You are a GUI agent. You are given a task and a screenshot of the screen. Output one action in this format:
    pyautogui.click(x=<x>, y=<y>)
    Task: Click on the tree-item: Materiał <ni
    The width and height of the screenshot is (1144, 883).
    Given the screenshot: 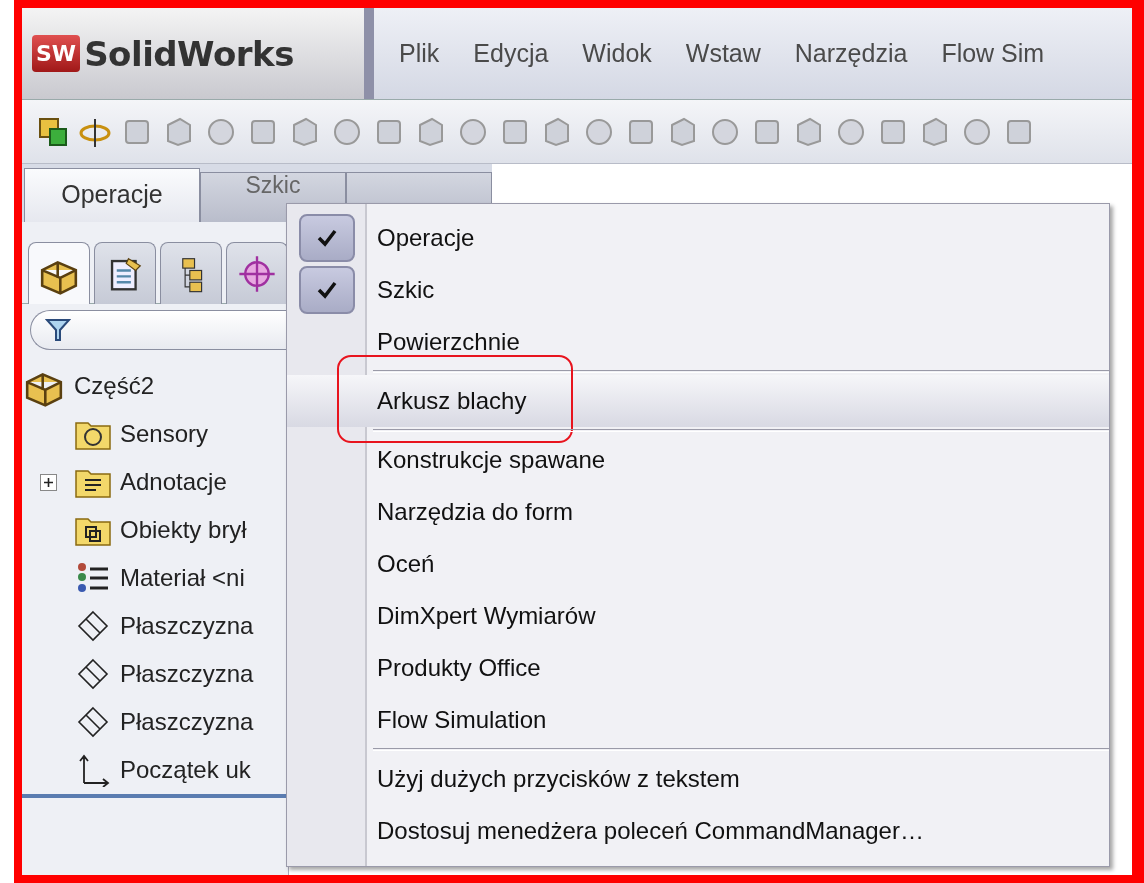 What is the action you would take?
    pyautogui.click(x=182, y=578)
    